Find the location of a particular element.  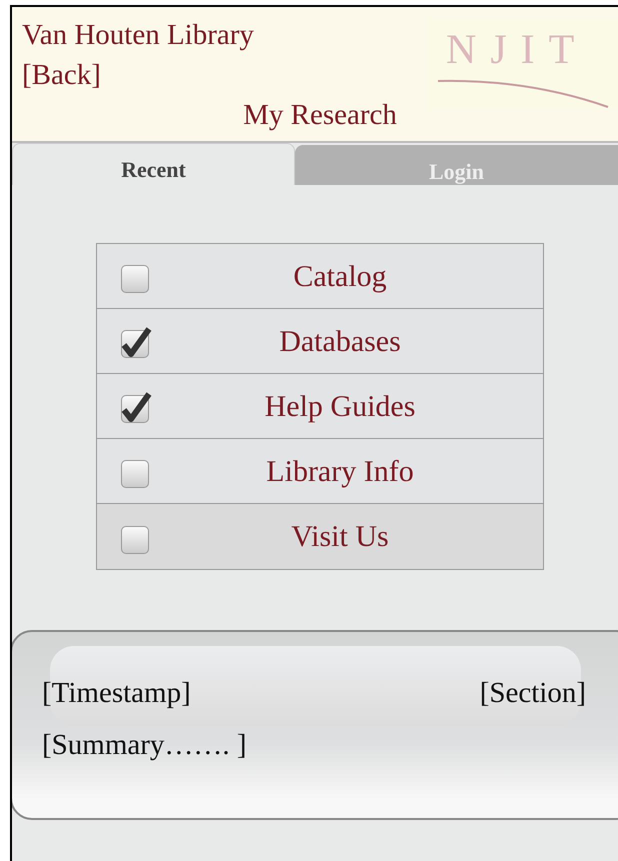

summary: [Summary……. ] is located at coordinates (144, 745).